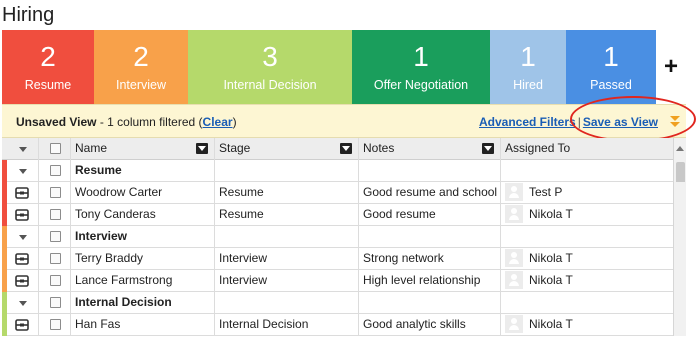 Image resolution: width=700 pixels, height=340 pixels. I want to click on column-label: Notes, so click(379, 148).